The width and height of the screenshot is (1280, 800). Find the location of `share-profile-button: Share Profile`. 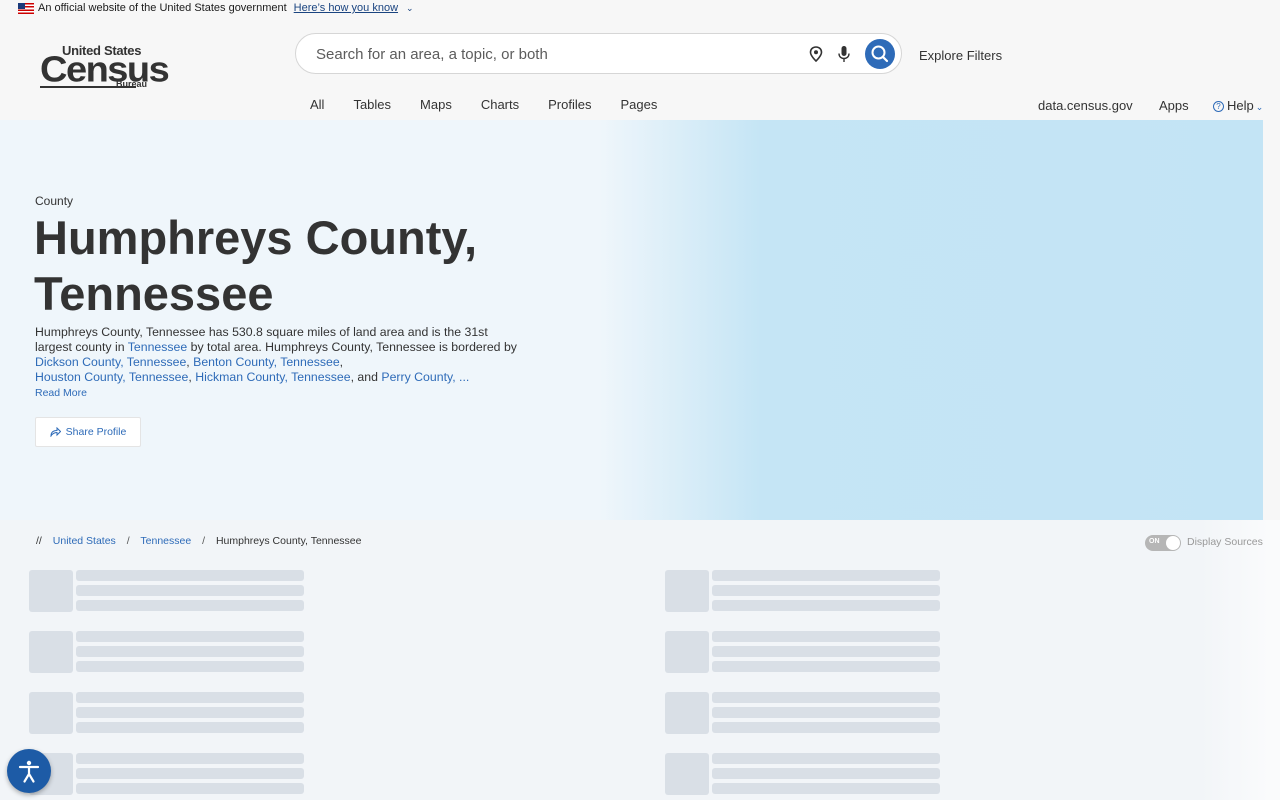

share-profile-button: Share Profile is located at coordinates (88, 432).